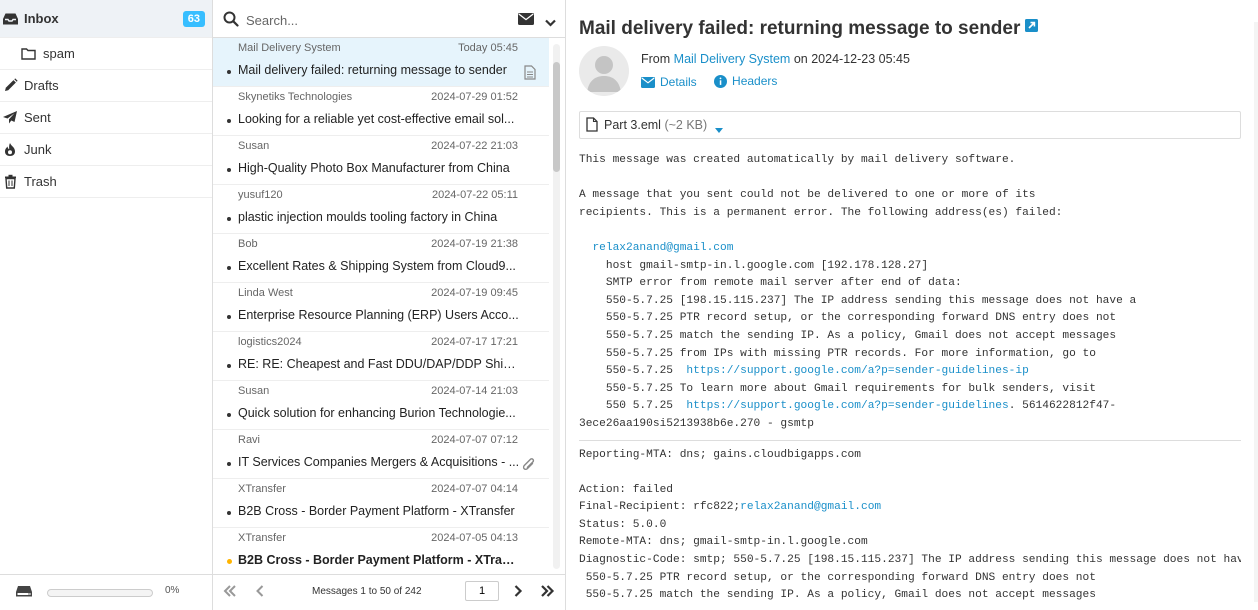 Image resolution: width=1258 pixels, height=610 pixels. What do you see at coordinates (660, 507) in the screenshot?
I see `body-line: Final-Recipient: rfc822;` at bounding box center [660, 507].